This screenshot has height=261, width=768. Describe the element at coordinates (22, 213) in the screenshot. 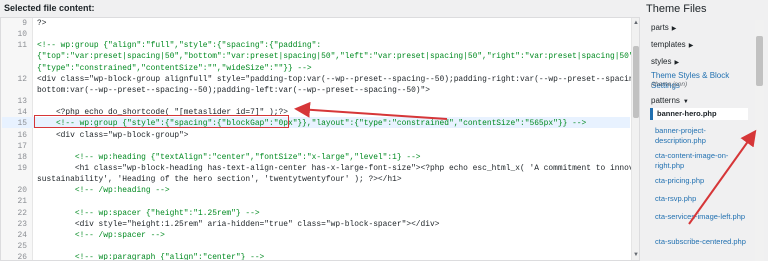

I see `line-number: 22` at that location.